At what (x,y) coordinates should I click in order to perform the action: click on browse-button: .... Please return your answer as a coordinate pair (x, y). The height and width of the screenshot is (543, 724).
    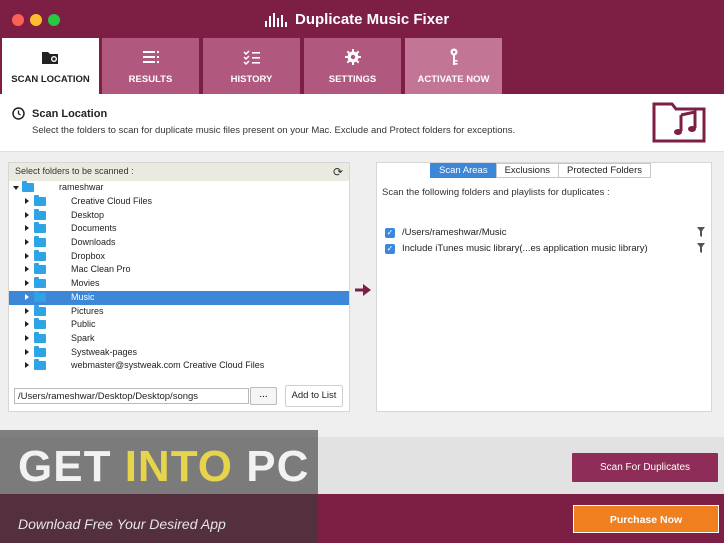
    Looking at the image, I should click on (263, 396).